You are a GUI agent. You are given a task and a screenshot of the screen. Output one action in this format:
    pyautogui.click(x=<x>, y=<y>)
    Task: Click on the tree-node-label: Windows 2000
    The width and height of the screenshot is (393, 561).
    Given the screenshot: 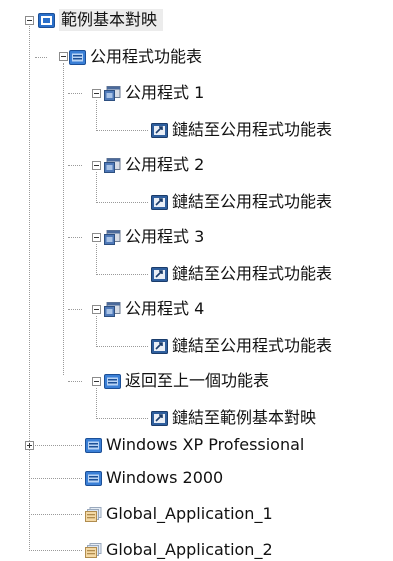 What is the action you would take?
    pyautogui.click(x=165, y=477)
    